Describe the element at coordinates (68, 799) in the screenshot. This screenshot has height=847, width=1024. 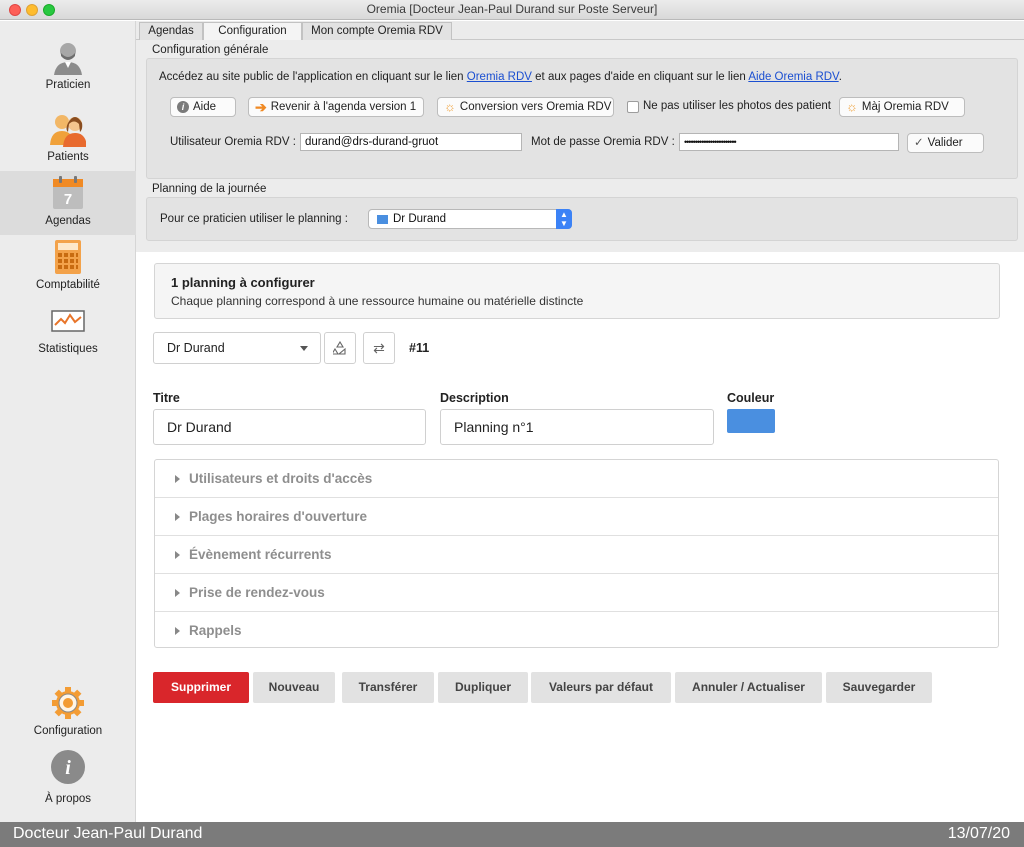
I see `sidebar-item-label: À propos` at that location.